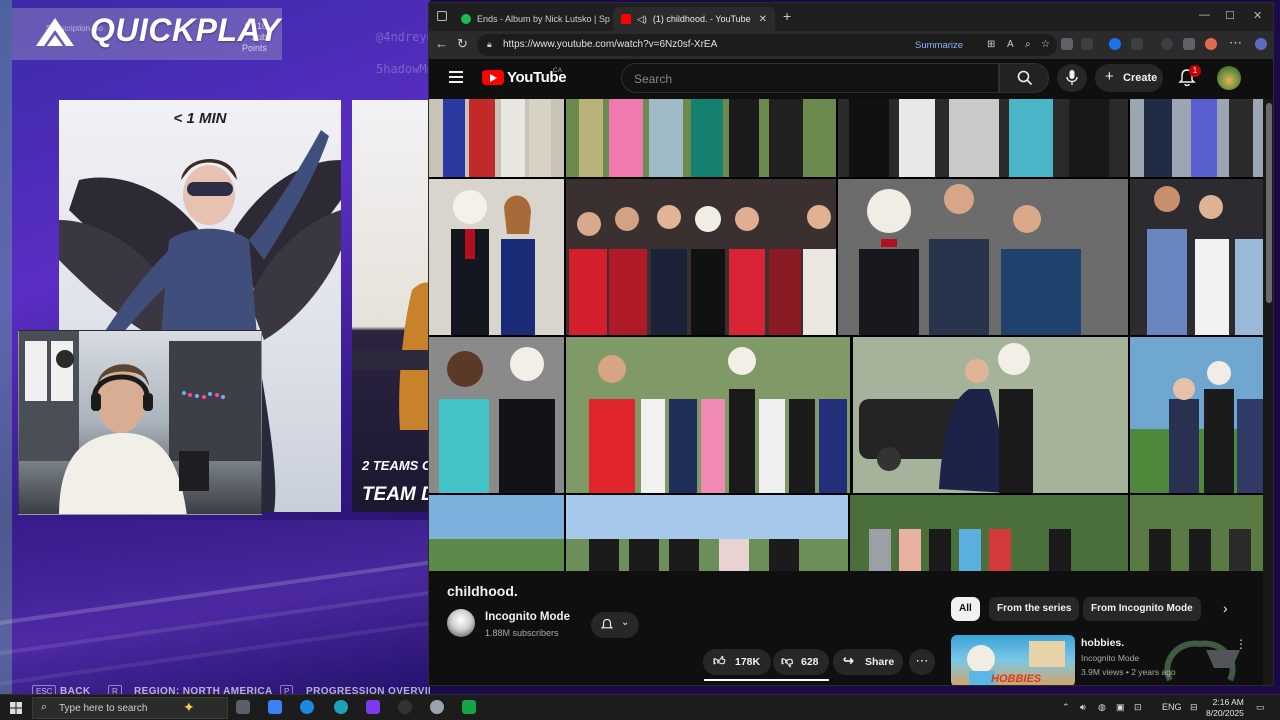 The image size is (1280, 720). Describe the element at coordinates (405, 707) in the screenshot. I see `obs-icon` at that location.